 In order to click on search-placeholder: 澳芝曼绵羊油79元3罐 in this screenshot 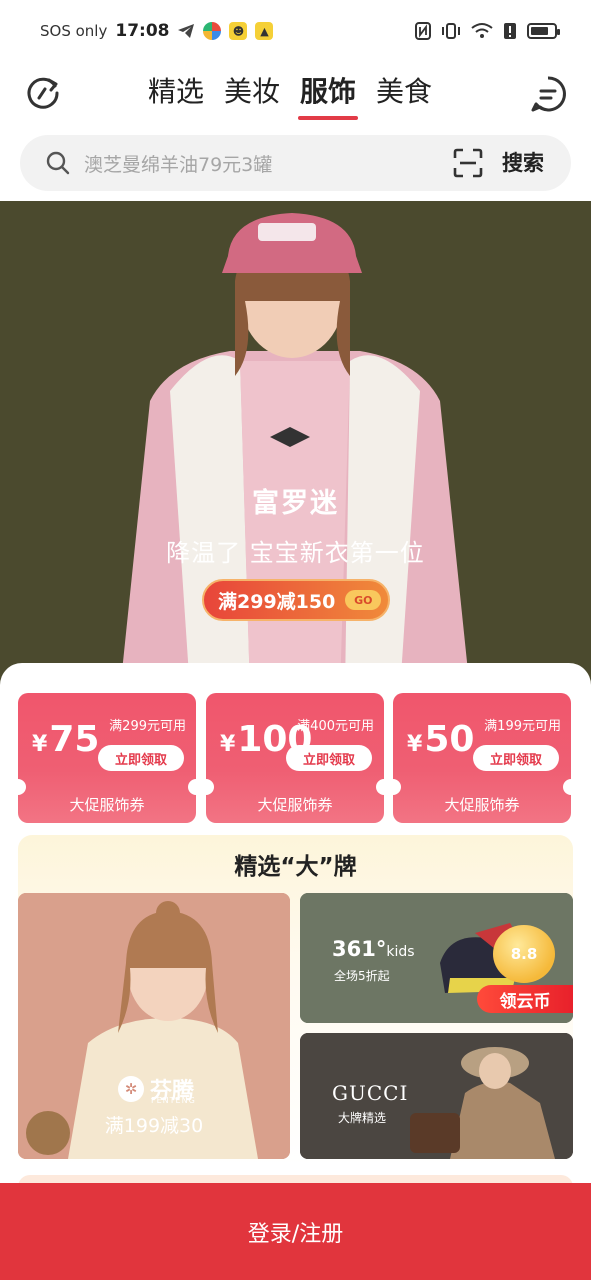, I will do `click(178, 164)`.